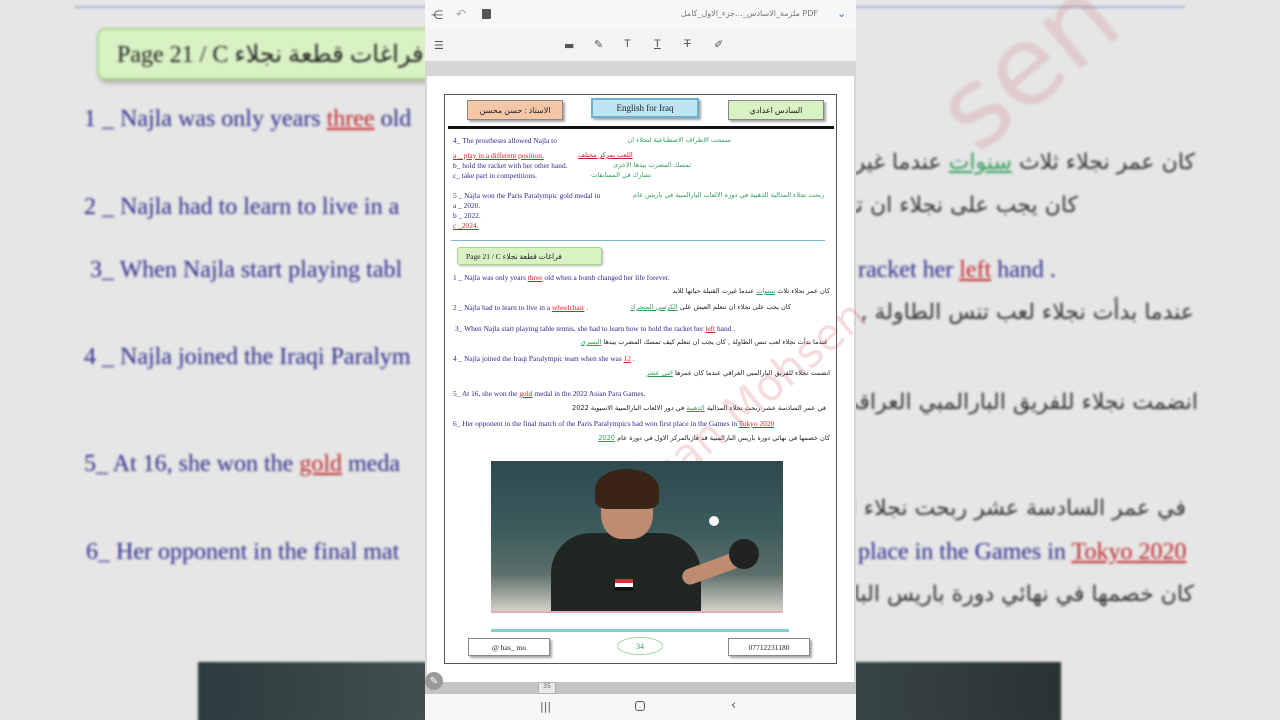 The image size is (1280, 720). Describe the element at coordinates (776, 110) in the screenshot. I see `grade-label: السادس اعدادي` at that location.